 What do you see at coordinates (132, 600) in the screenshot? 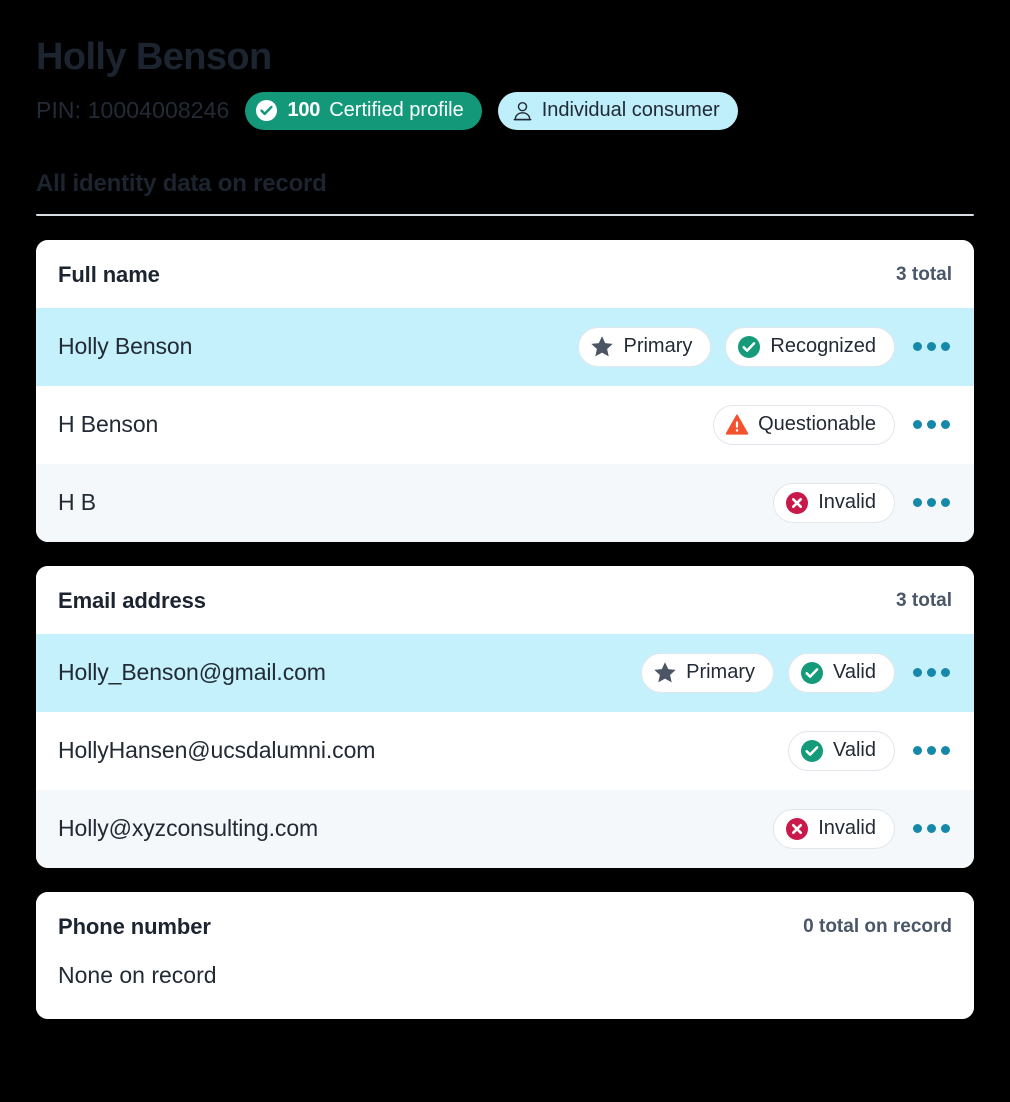
I see `card-title: Email address` at bounding box center [132, 600].